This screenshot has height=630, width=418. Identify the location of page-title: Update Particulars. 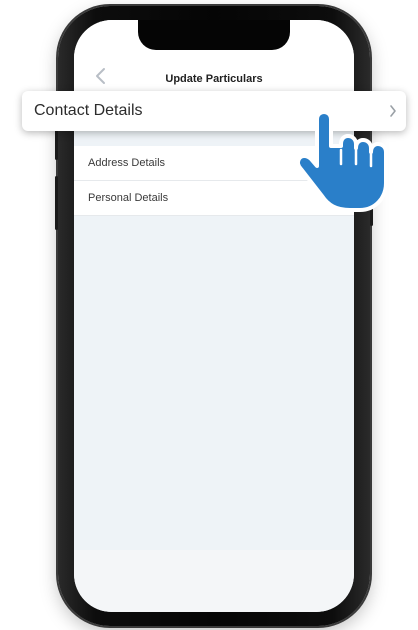
(214, 79).